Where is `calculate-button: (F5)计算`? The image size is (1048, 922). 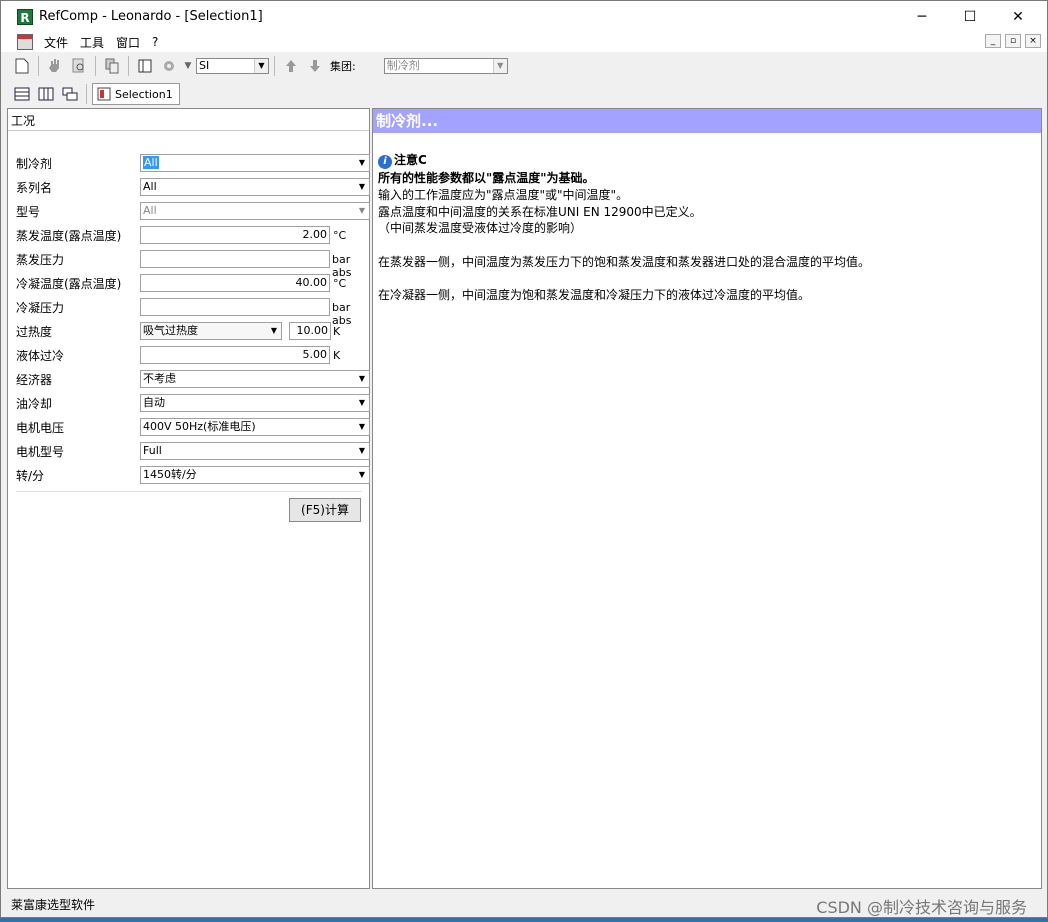 calculate-button: (F5)计算 is located at coordinates (325, 510).